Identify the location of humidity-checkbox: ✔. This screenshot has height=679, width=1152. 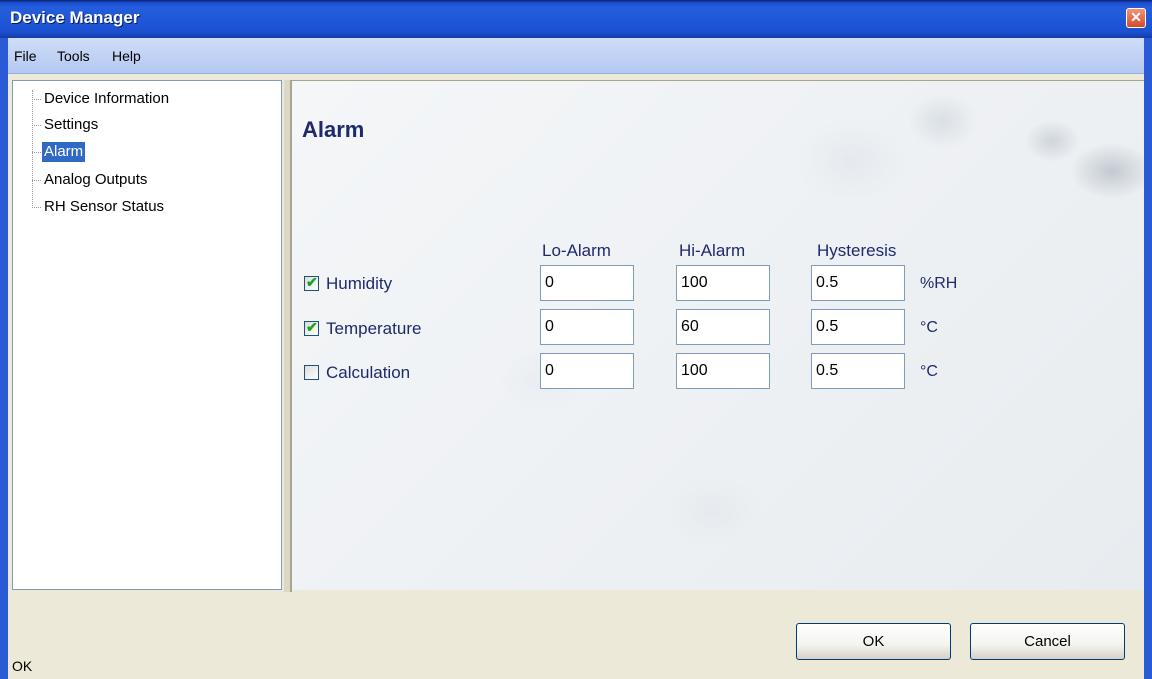
(311, 282).